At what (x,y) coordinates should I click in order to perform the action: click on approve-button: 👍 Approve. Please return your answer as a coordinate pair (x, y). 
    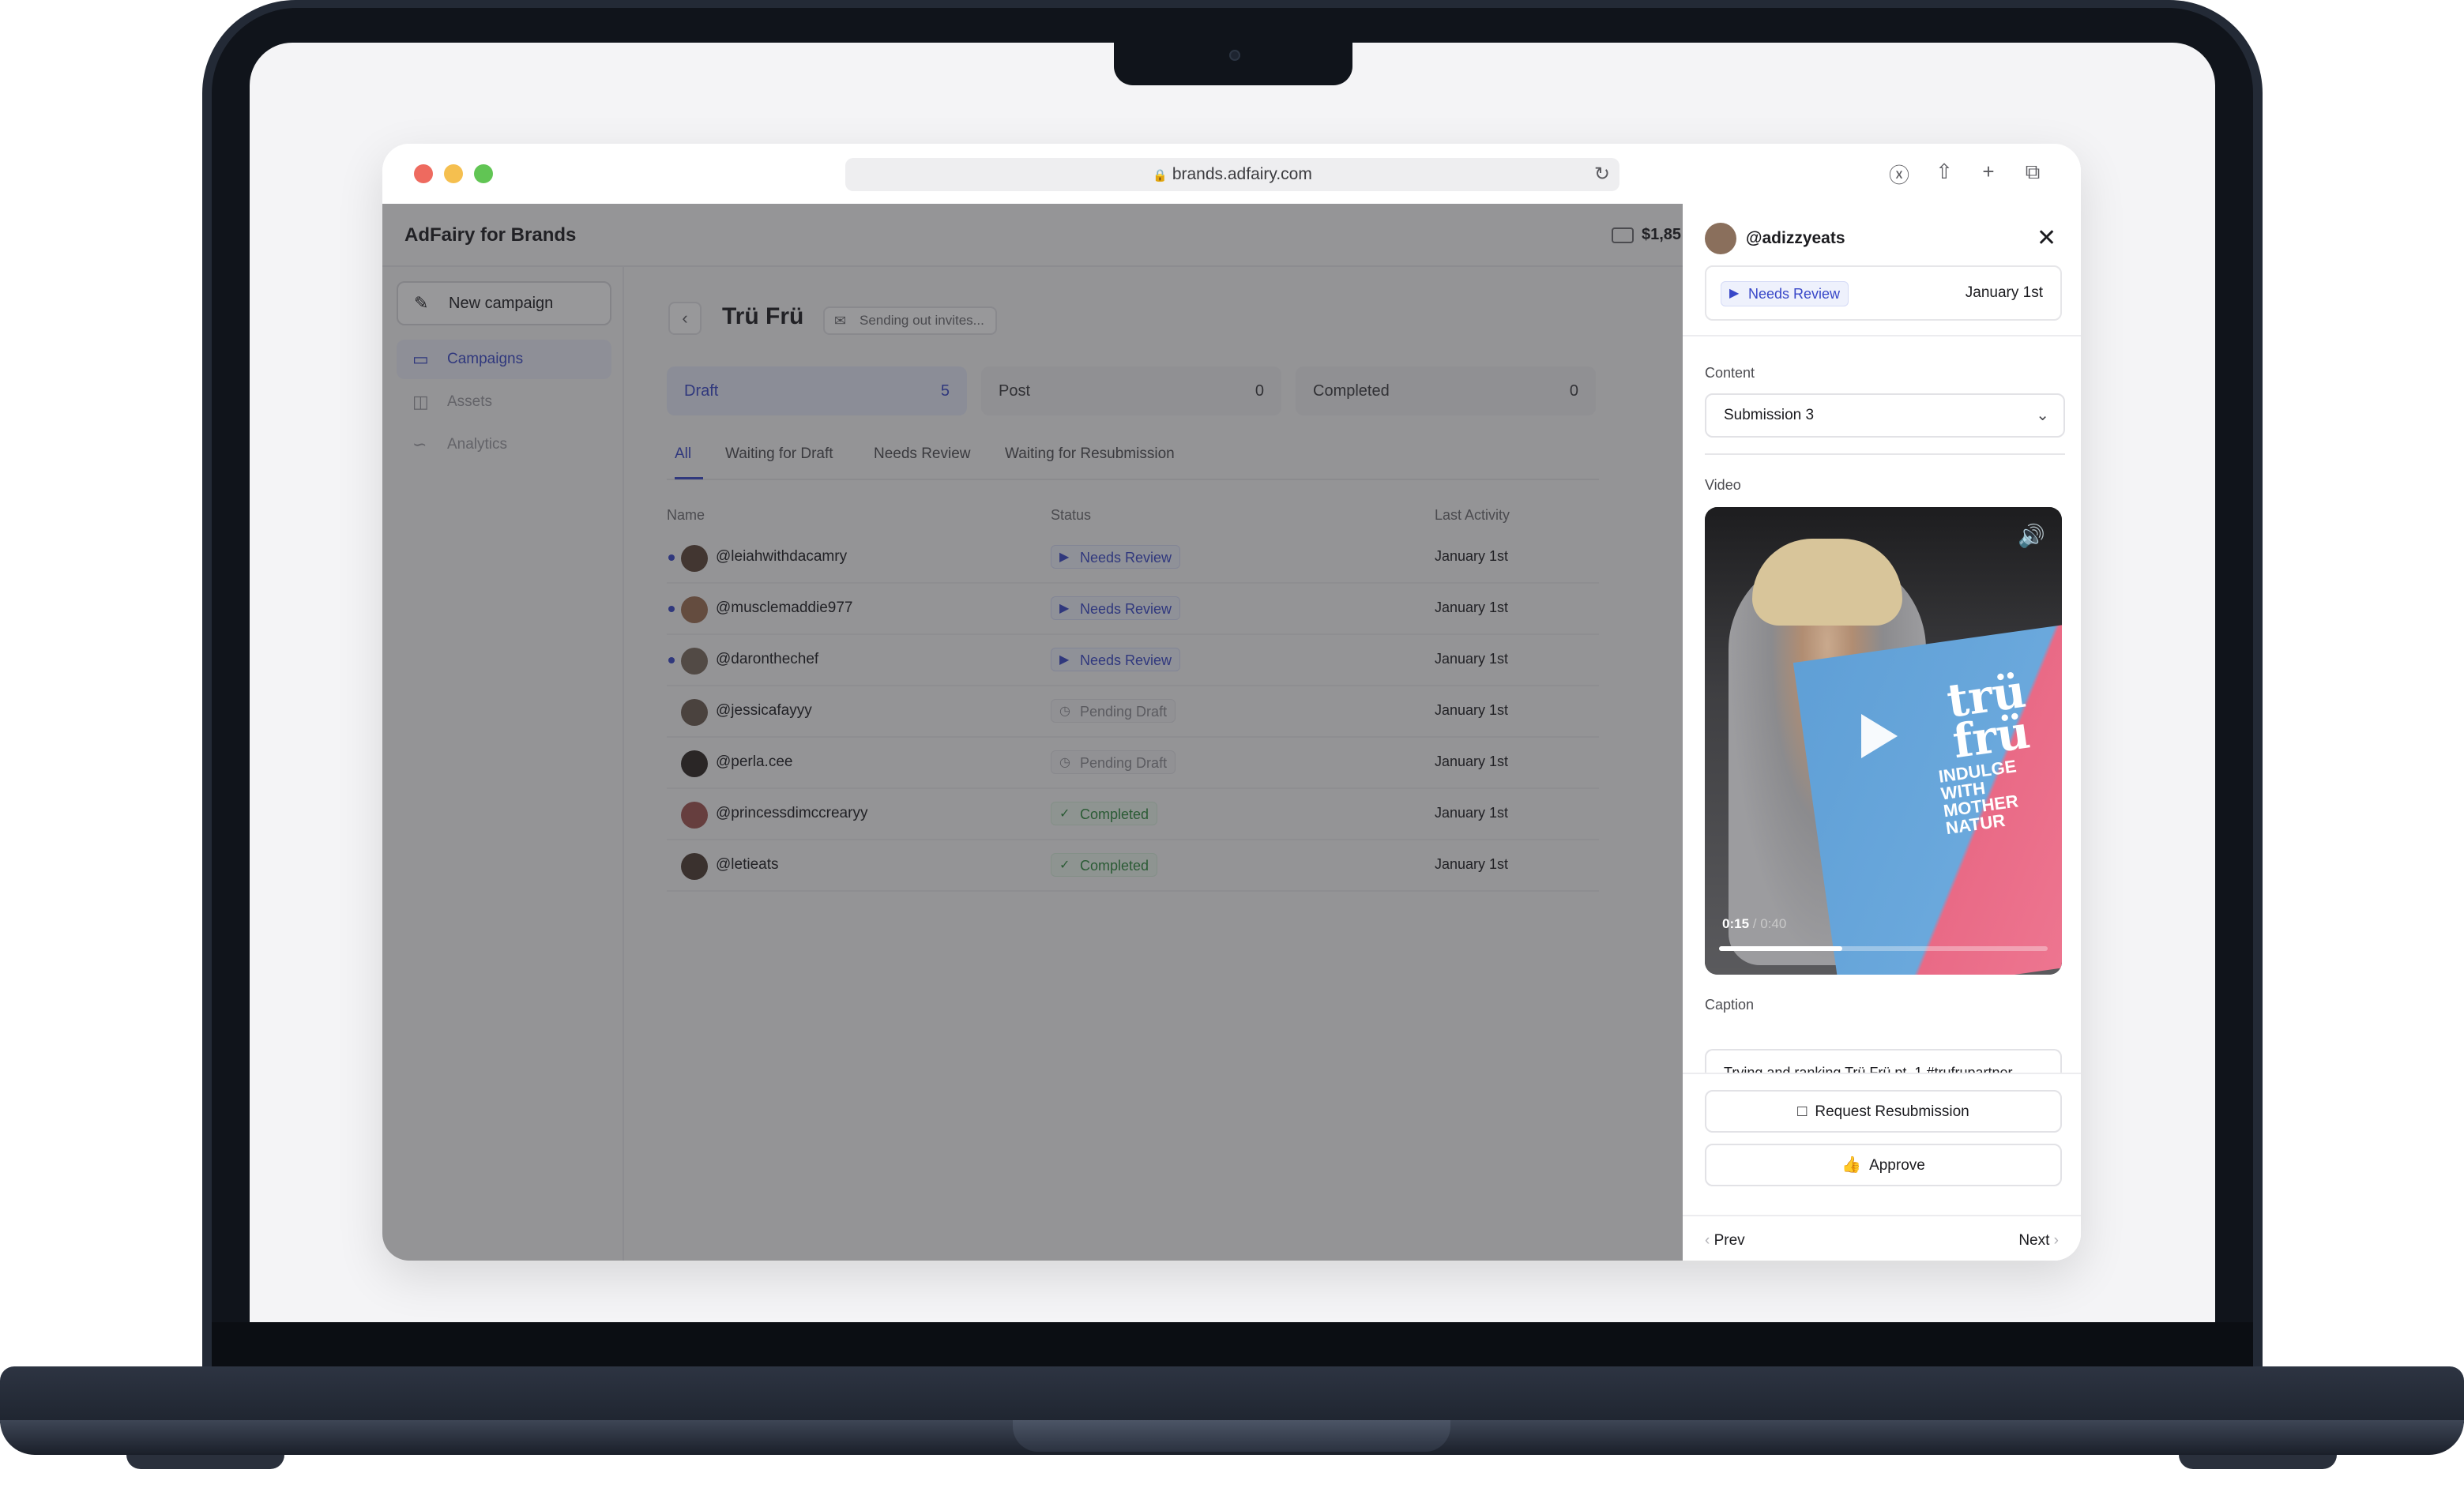
    Looking at the image, I should click on (1884, 1165).